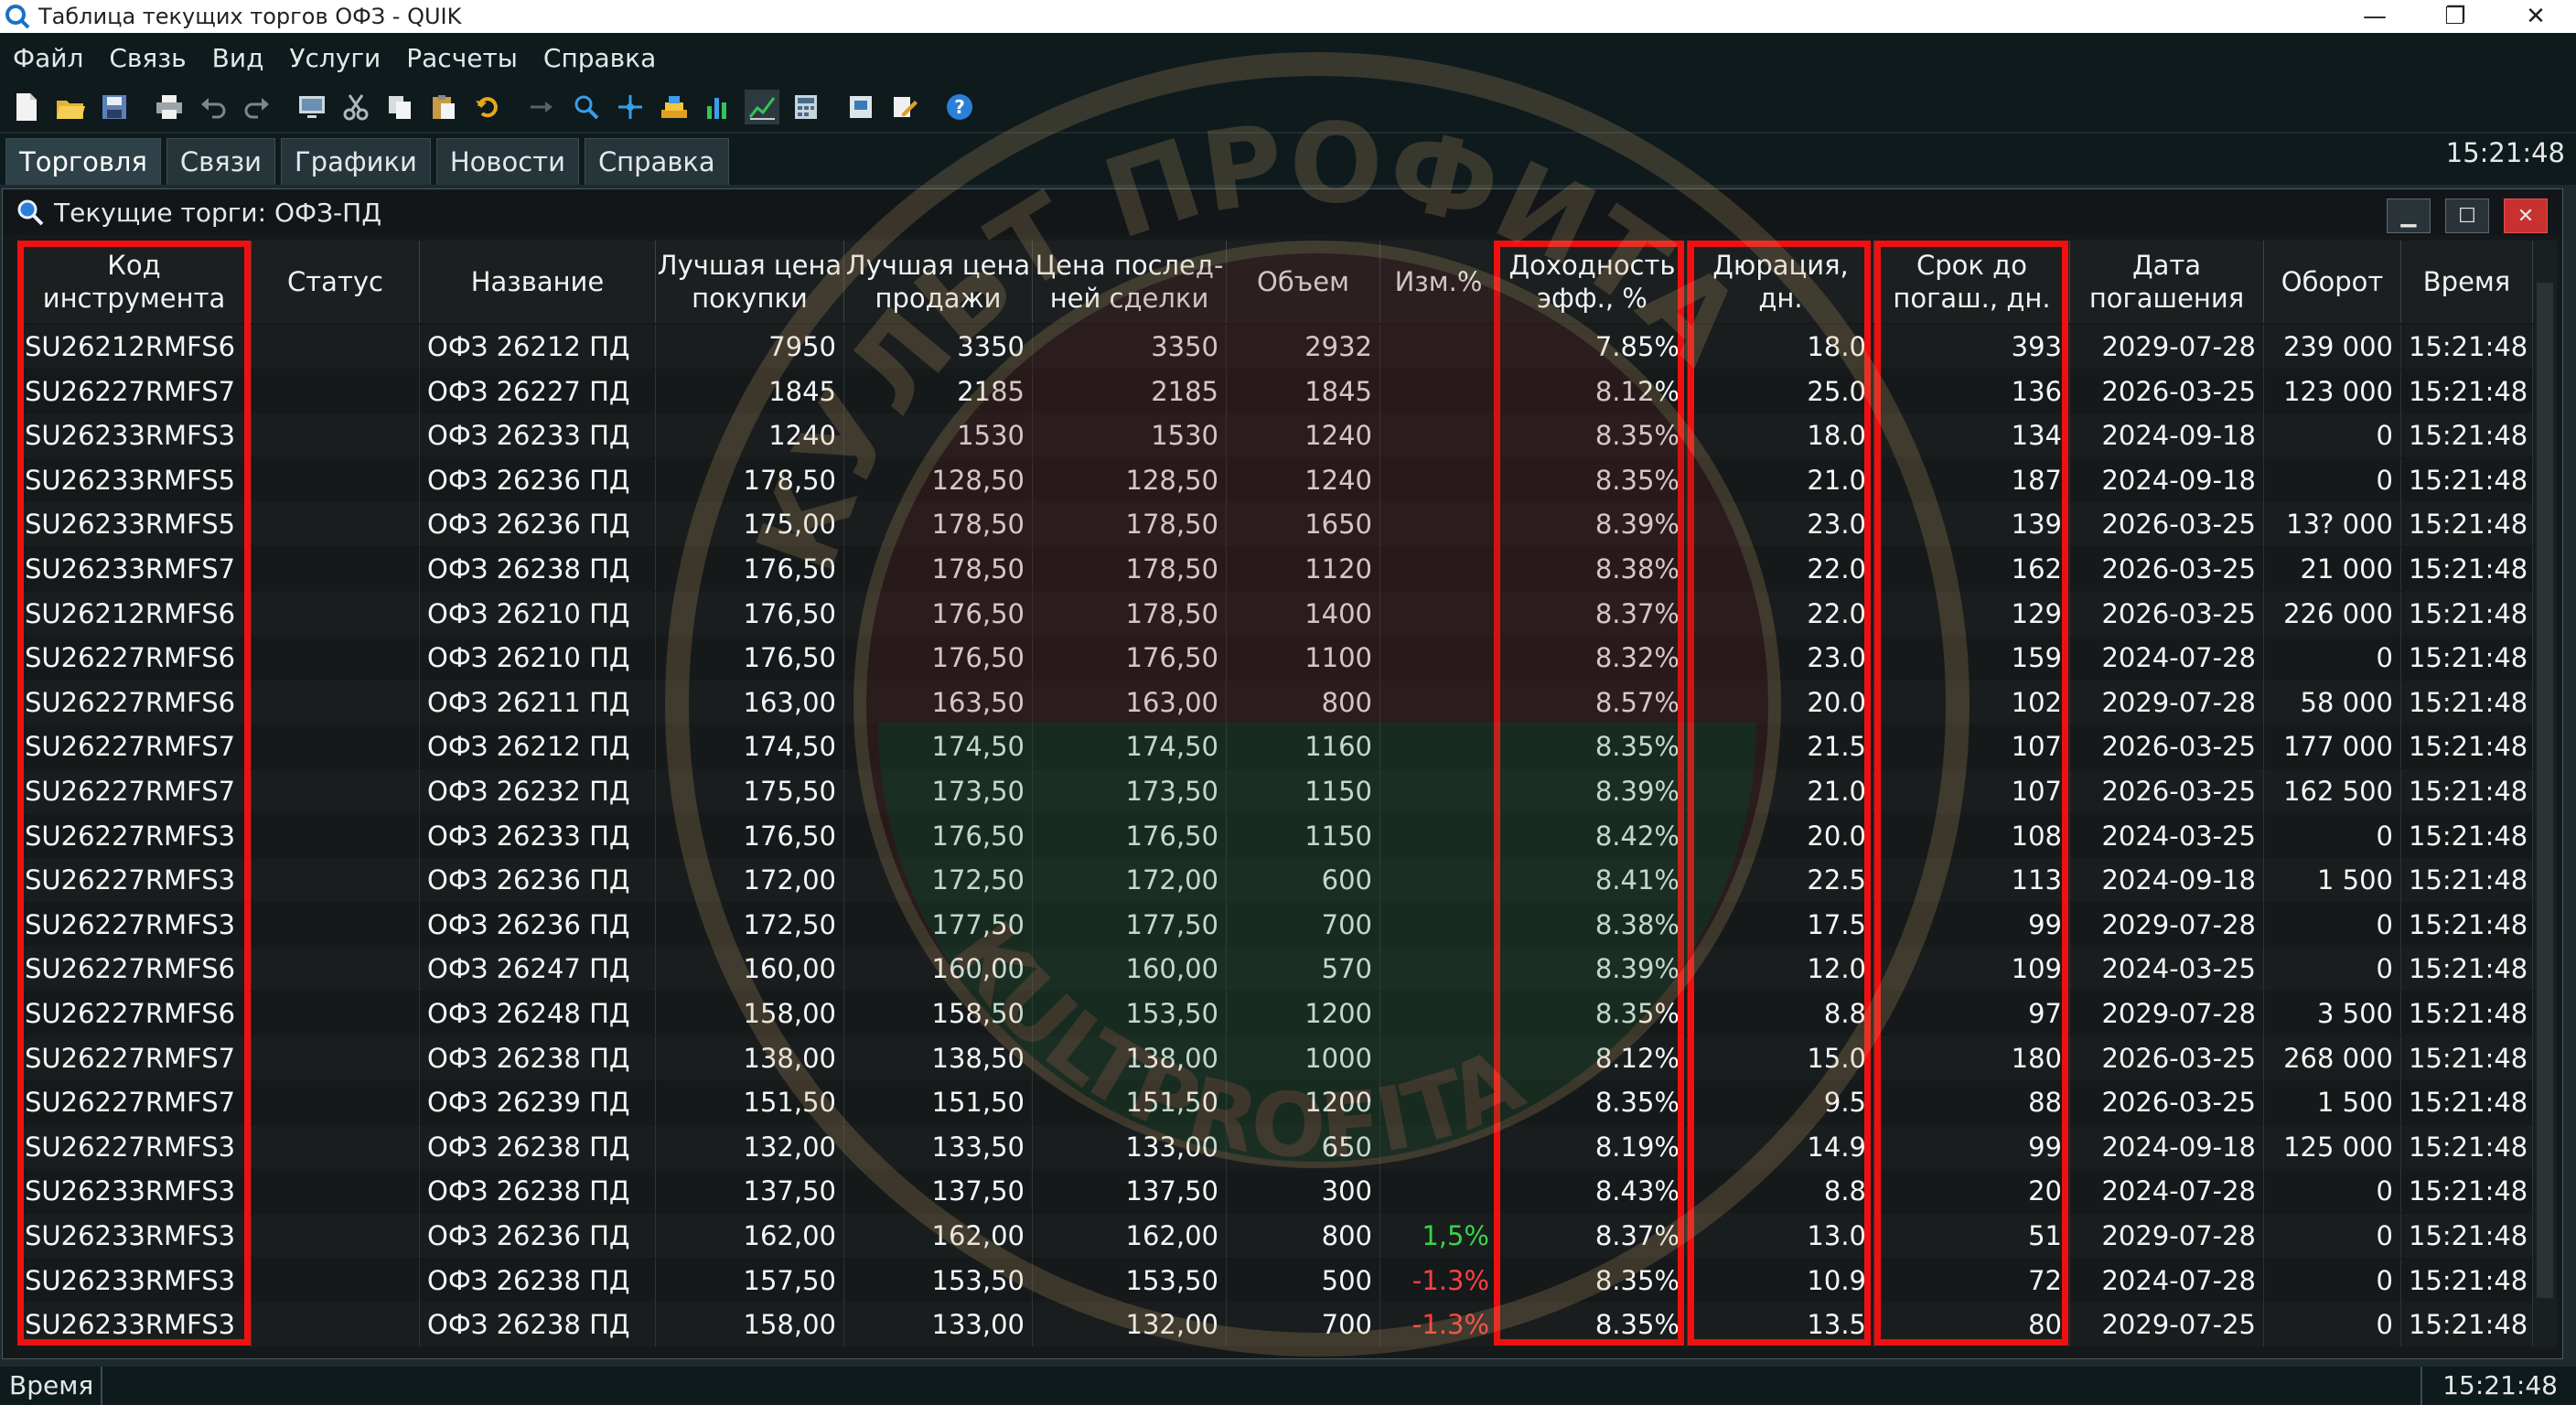 Image resolution: width=2576 pixels, height=1405 pixels. What do you see at coordinates (938, 480) in the screenshot?
I see `cell-ask: 128,50` at bounding box center [938, 480].